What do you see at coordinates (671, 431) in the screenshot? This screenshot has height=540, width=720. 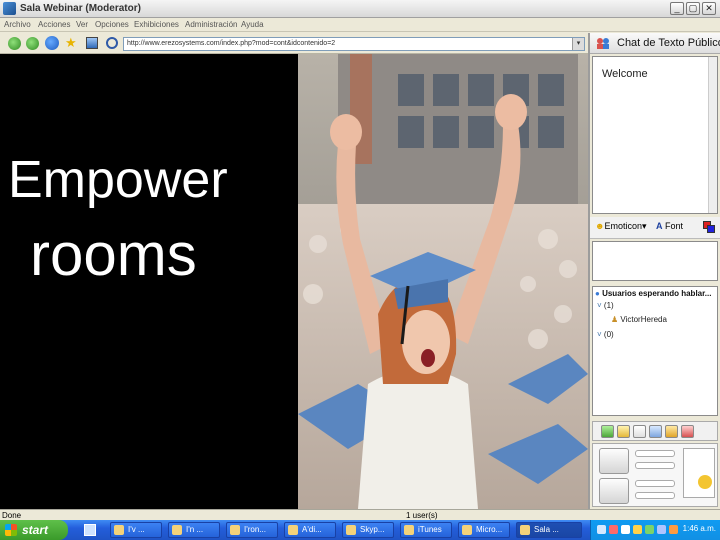 I see `lock-icon` at bounding box center [671, 431].